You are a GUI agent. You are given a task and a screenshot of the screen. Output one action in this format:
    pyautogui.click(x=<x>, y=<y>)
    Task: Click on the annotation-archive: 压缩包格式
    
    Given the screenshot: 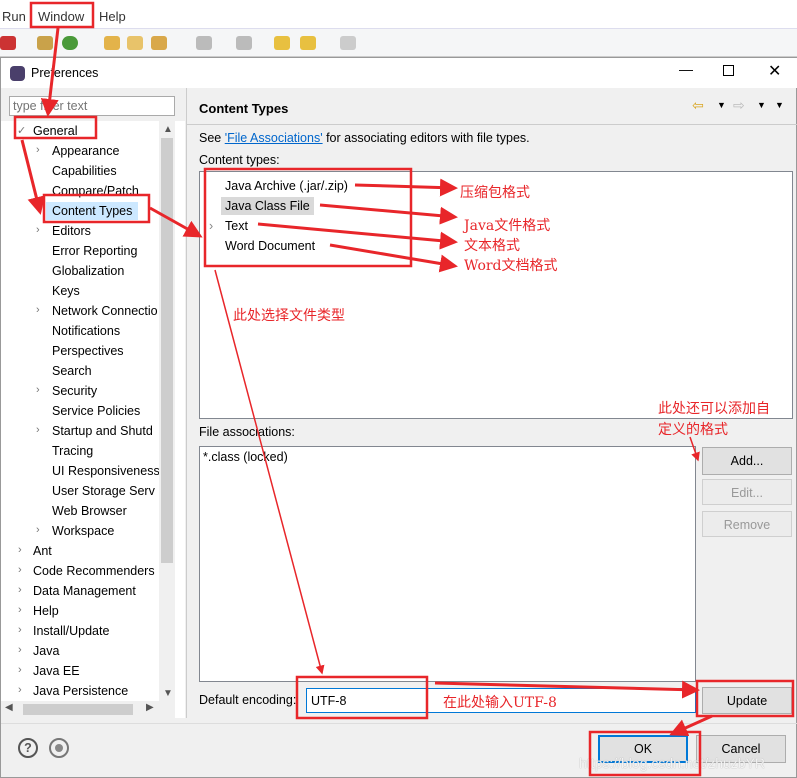 What is the action you would take?
    pyautogui.click(x=495, y=193)
    